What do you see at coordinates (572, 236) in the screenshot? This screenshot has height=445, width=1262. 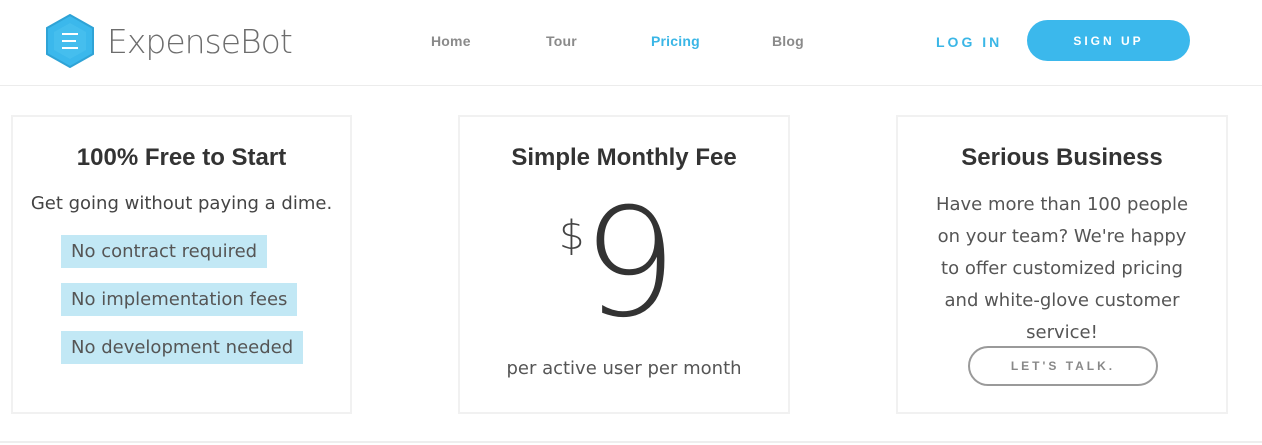 I see `currency-symbol: $` at bounding box center [572, 236].